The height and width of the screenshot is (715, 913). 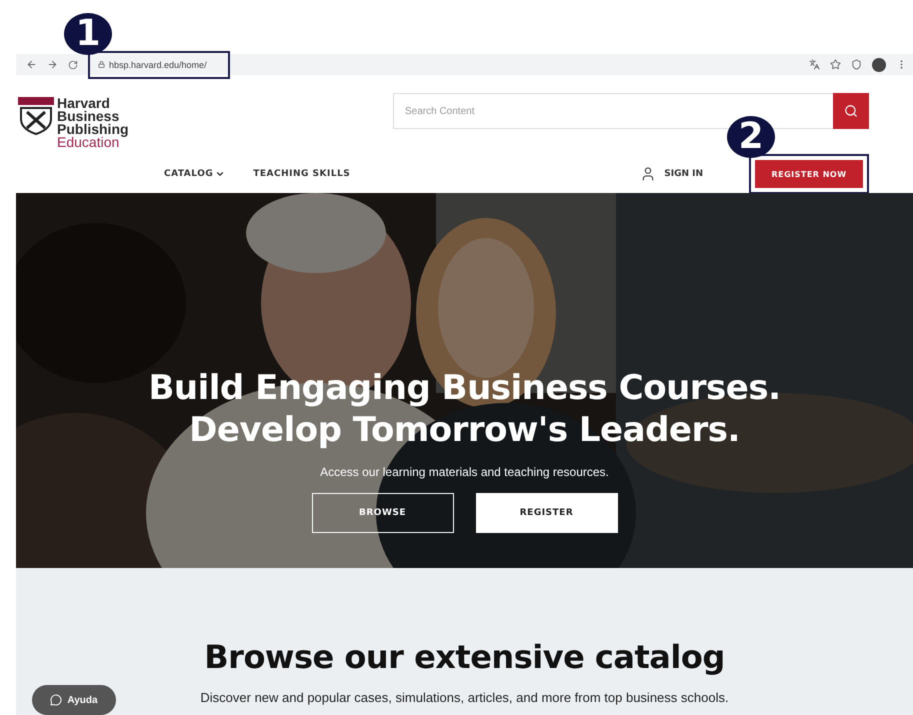 I want to click on translate-icon, so click(x=814, y=64).